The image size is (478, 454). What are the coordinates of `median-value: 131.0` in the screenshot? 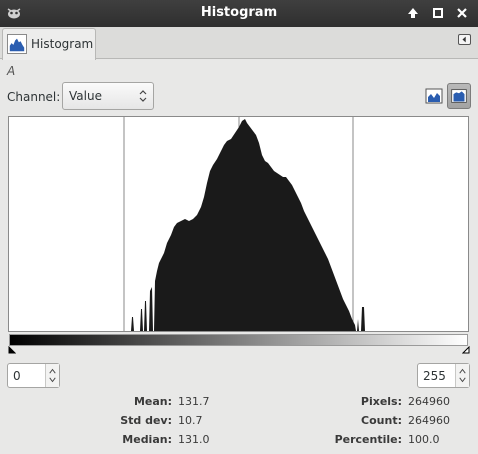 It's located at (194, 439).